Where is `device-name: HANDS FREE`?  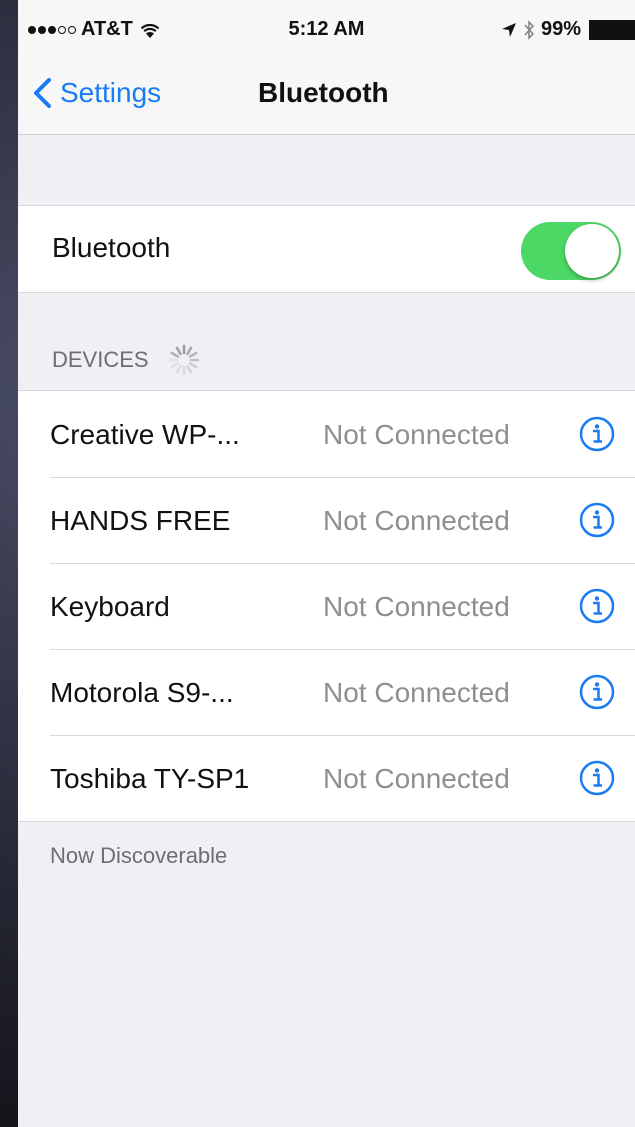 device-name: HANDS FREE is located at coordinates (140, 520).